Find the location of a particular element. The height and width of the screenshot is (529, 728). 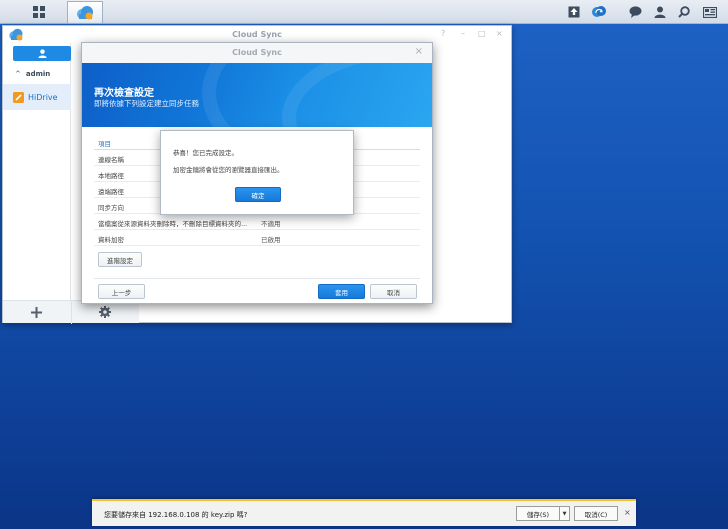

dialog-banner: 再次檢查設定 即將依據下列設定建立同步任務 is located at coordinates (257, 95).